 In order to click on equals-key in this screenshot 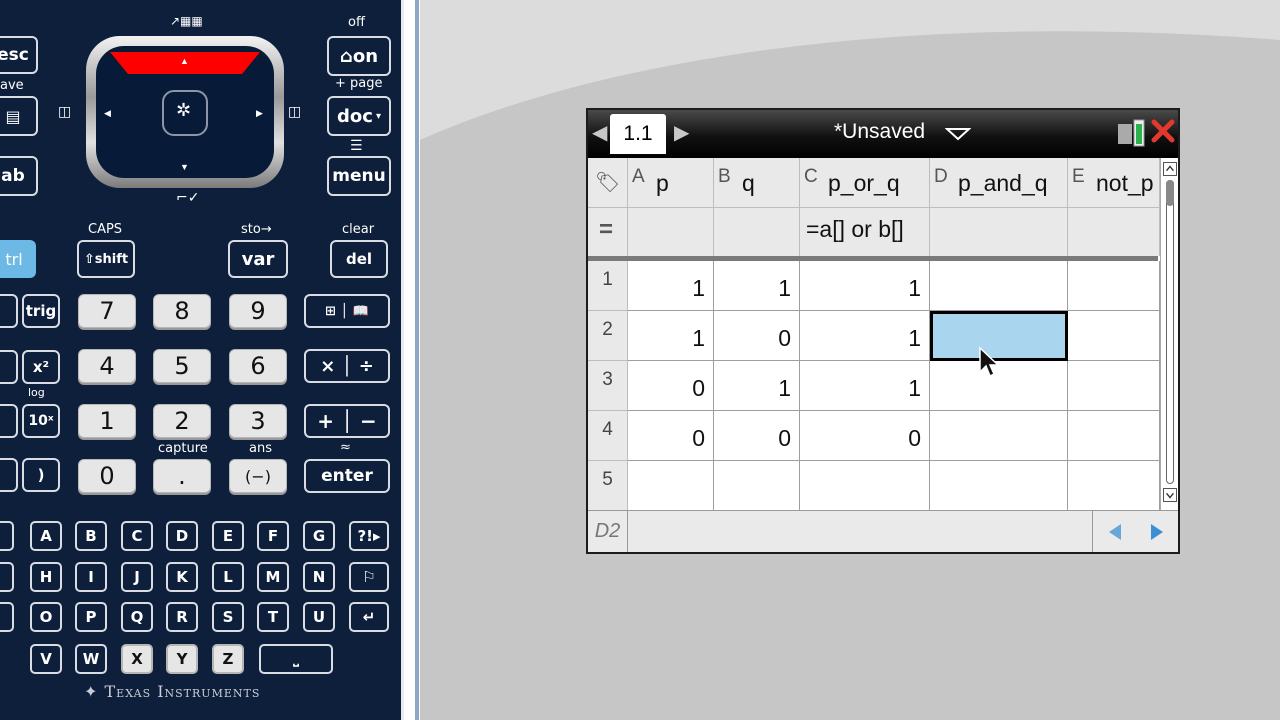, I will do `click(9, 311)`.